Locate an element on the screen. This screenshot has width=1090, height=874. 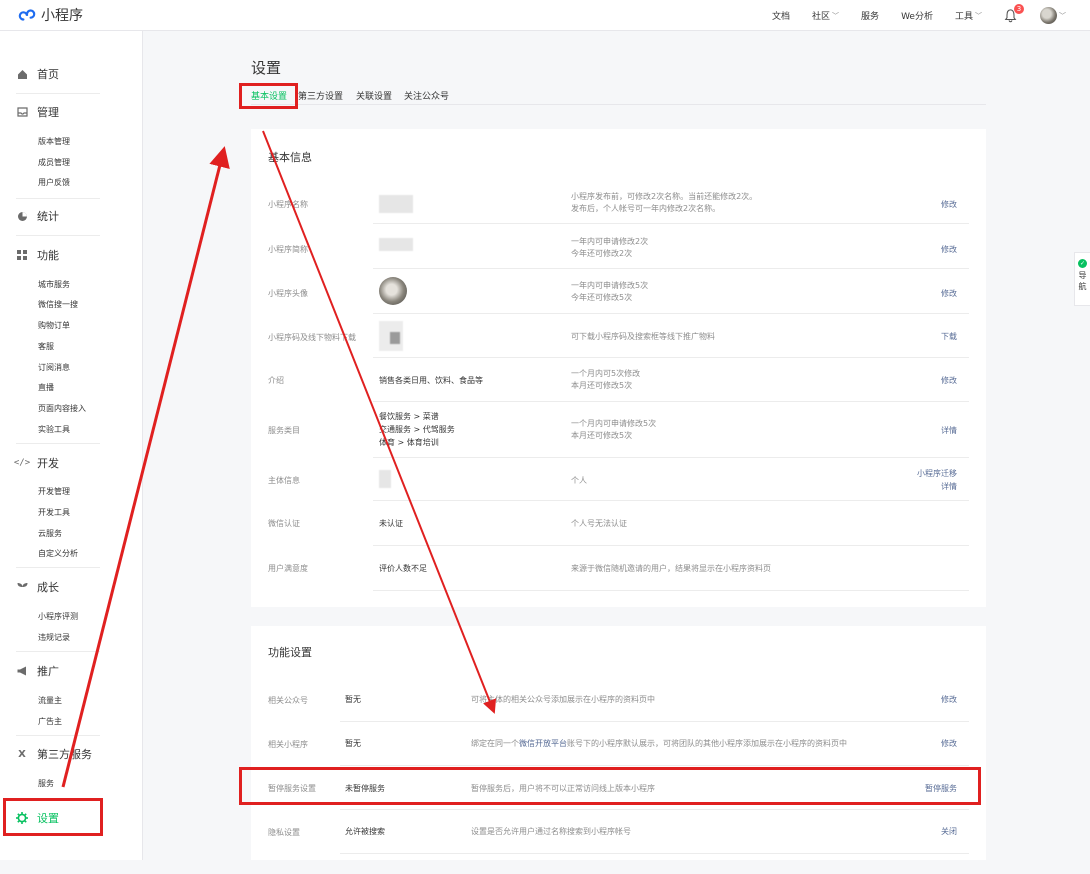
sidebar-section-growth: 成长 is located at coordinates (37, 587).